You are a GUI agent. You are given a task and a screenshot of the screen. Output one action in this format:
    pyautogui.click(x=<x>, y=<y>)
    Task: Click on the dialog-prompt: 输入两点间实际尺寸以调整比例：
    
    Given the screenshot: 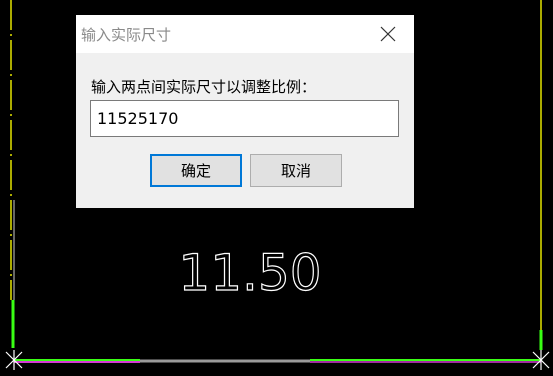 What is the action you would take?
    pyautogui.click(x=204, y=87)
    